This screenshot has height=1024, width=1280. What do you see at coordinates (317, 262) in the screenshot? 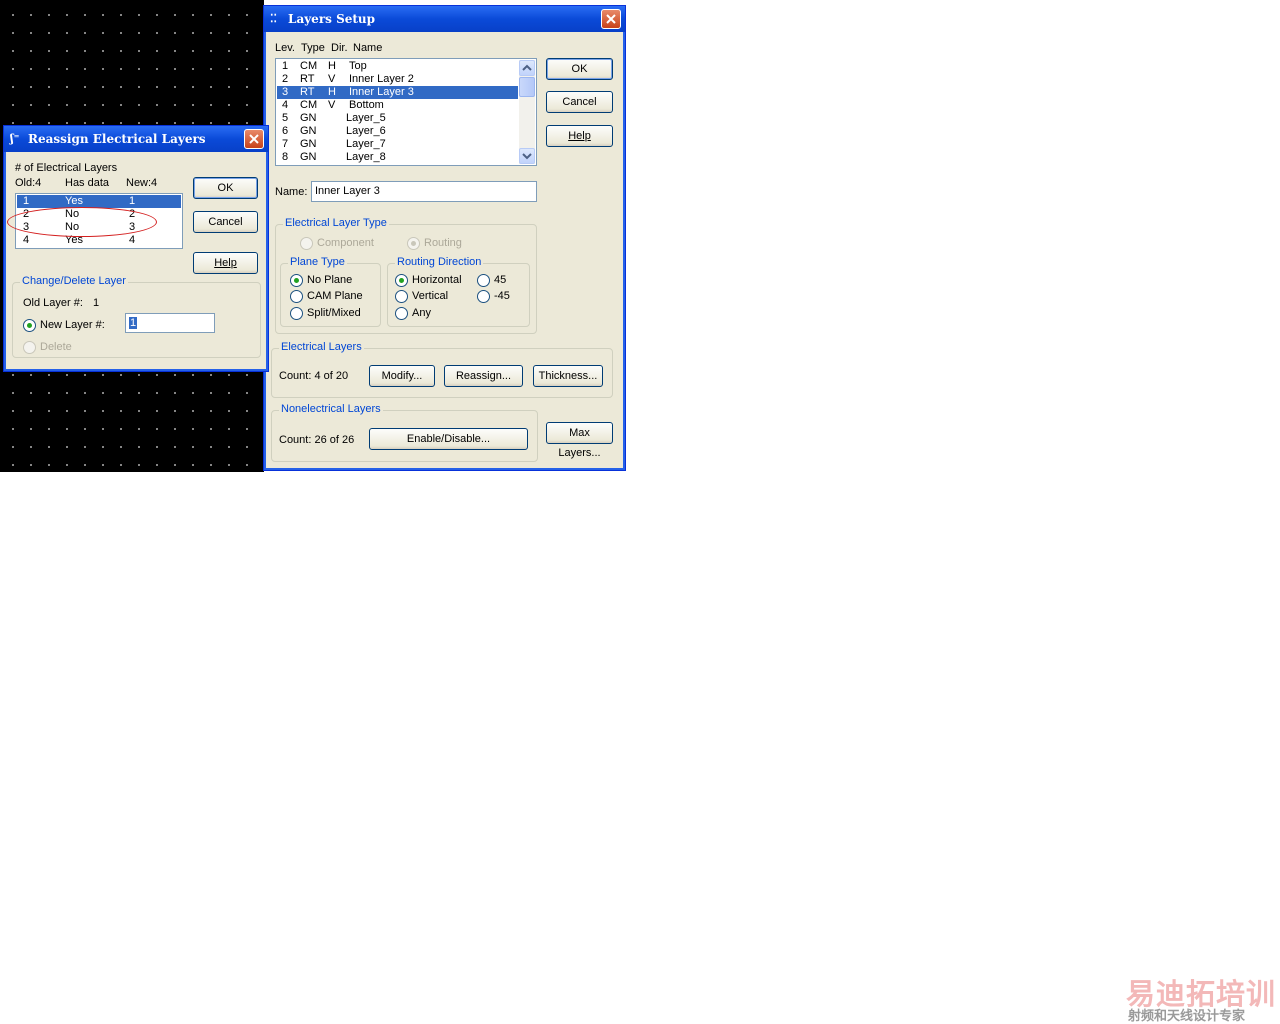
I see `plane-type-label: Plane Type` at bounding box center [317, 262].